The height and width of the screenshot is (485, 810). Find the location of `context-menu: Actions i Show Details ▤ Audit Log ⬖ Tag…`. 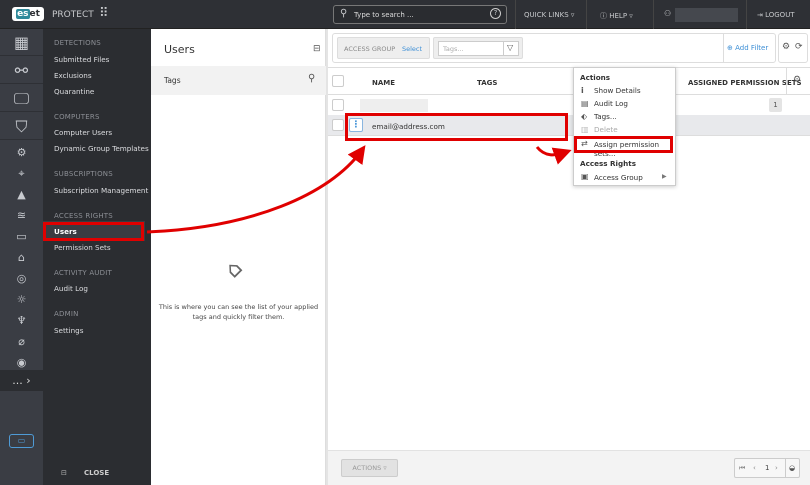

context-menu: Actions i Show Details ▤ Audit Log ⬖ Tag… is located at coordinates (624, 126).